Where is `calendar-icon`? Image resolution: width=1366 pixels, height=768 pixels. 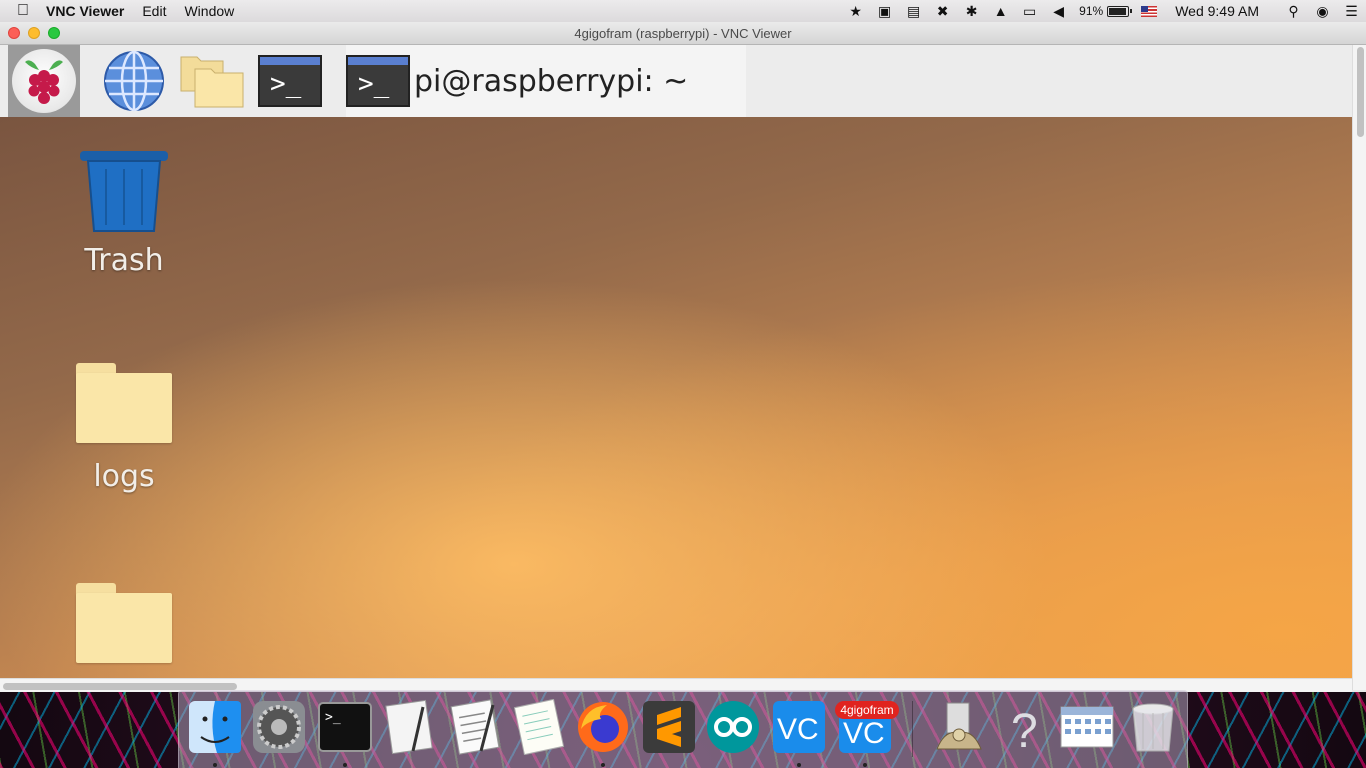 calendar-icon is located at coordinates (1087, 727).